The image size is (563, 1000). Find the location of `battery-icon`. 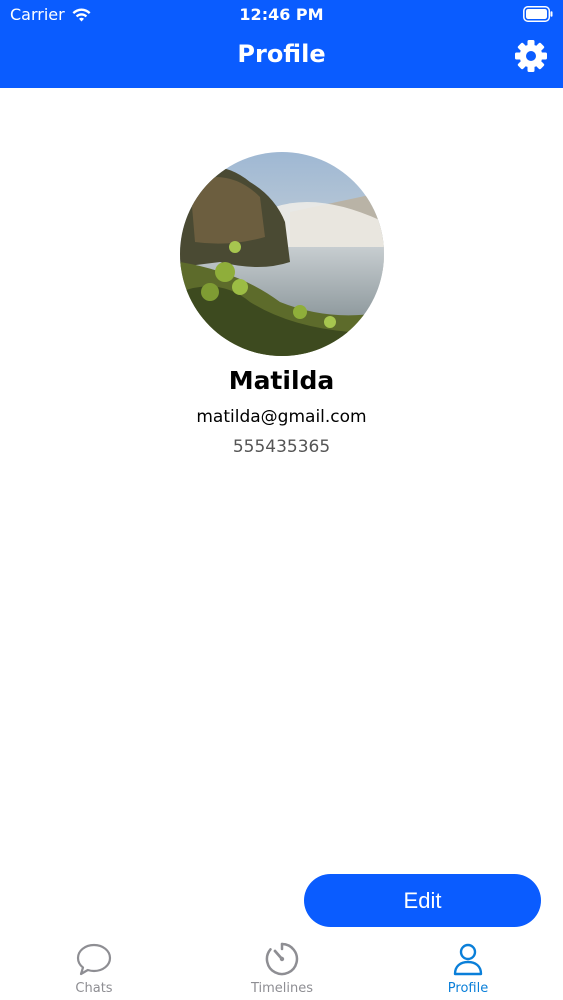

battery-icon is located at coordinates (538, 14).